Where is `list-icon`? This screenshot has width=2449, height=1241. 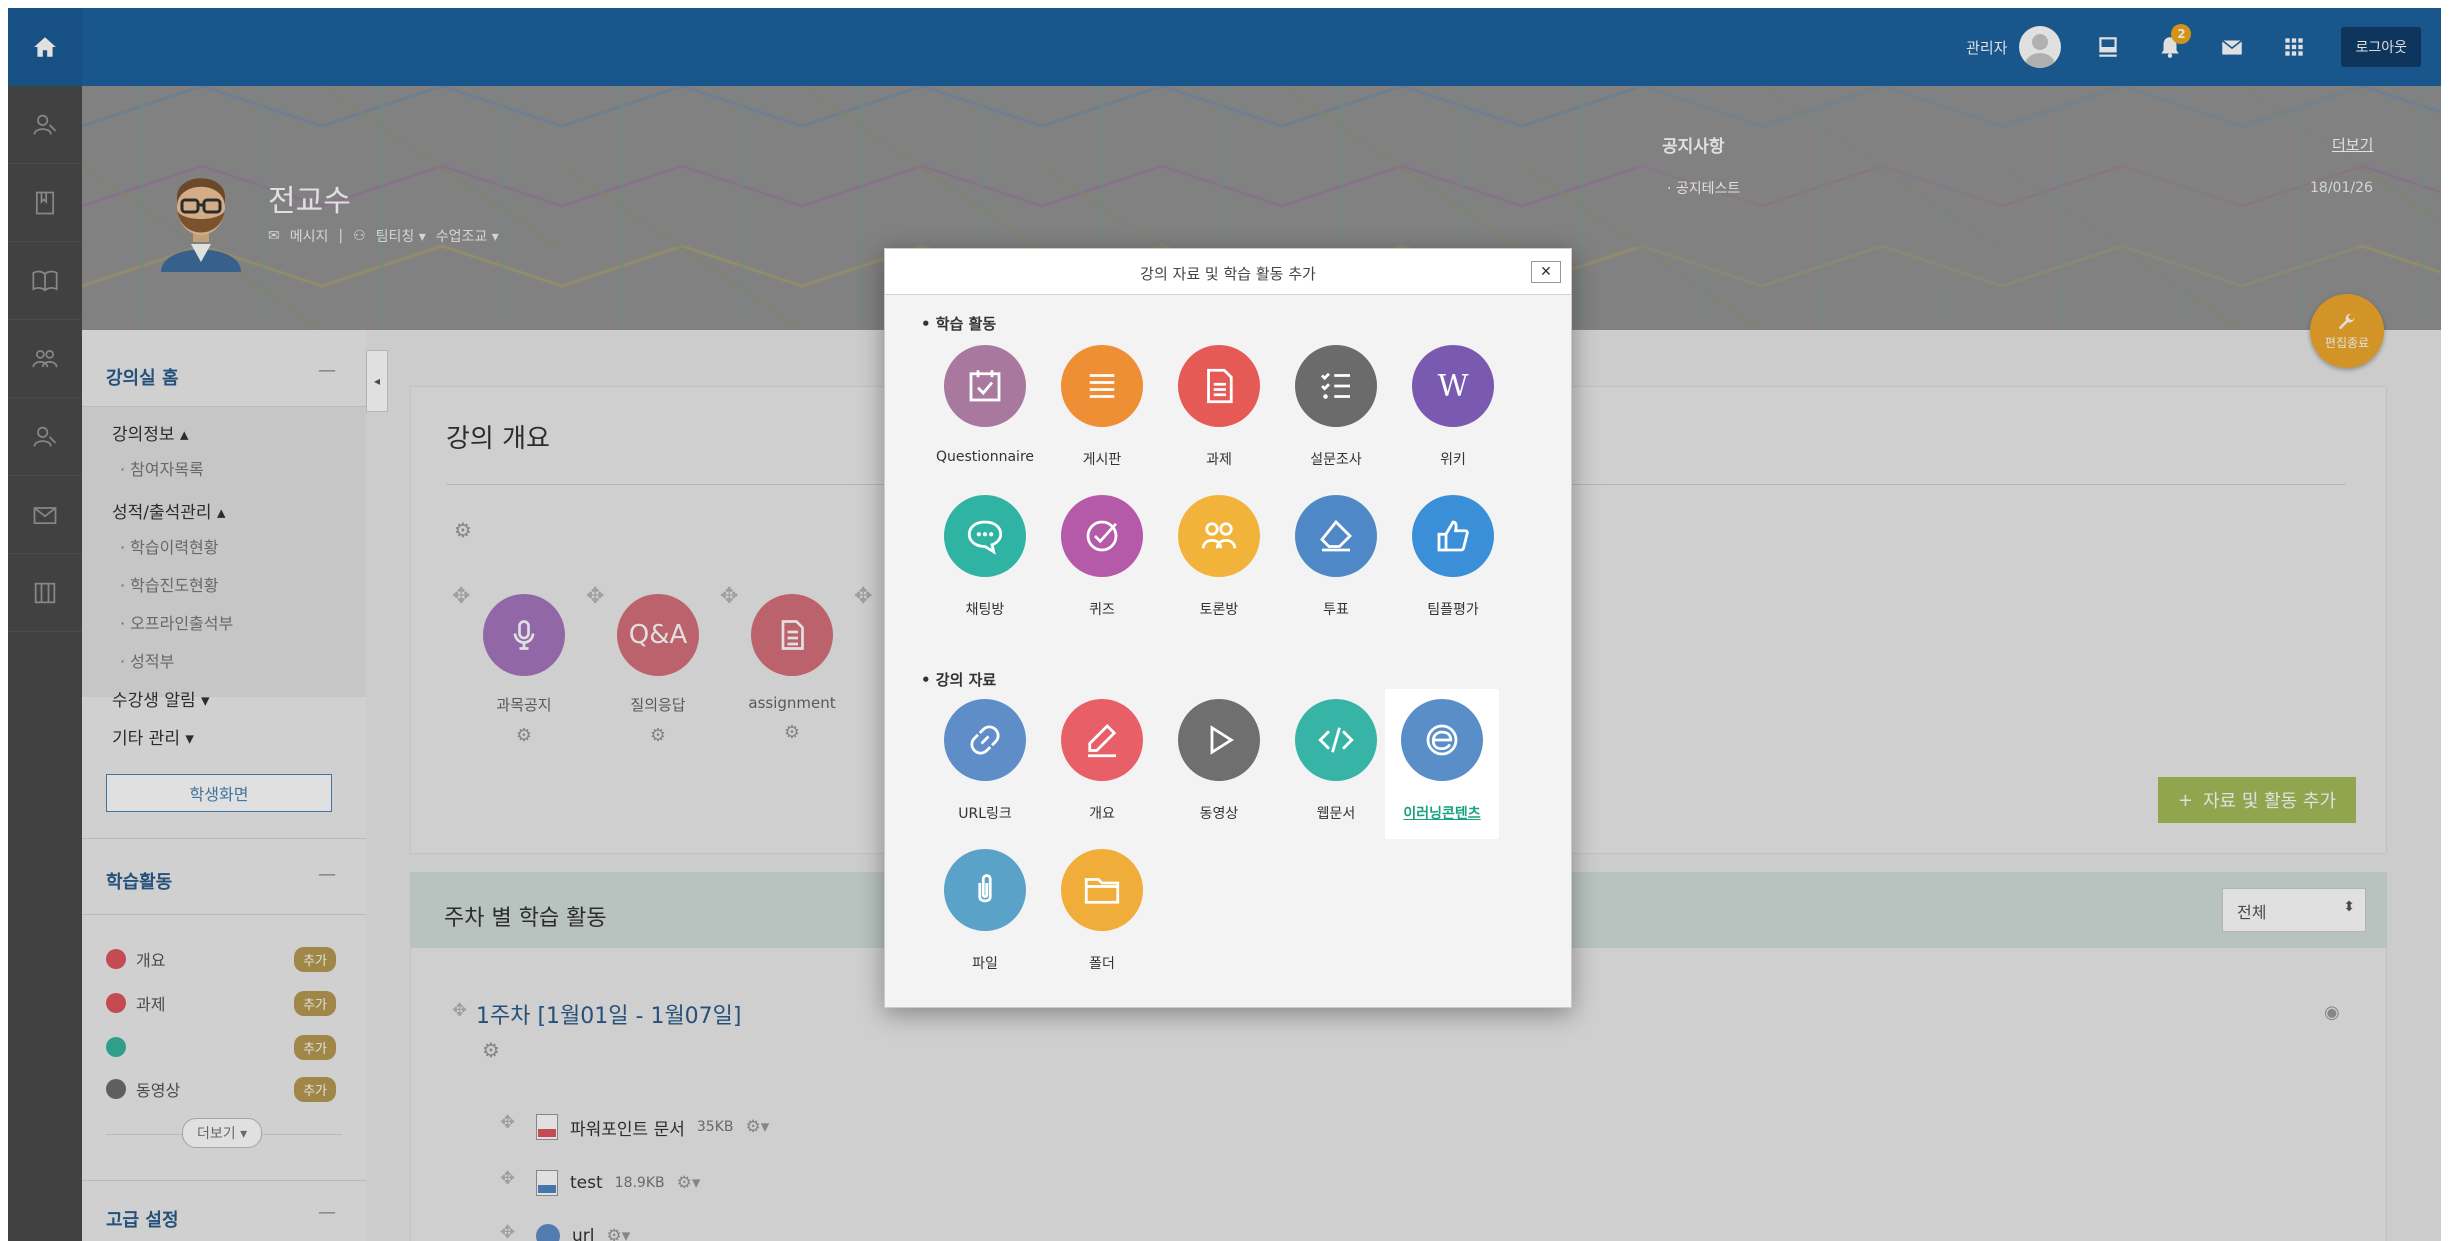 list-icon is located at coordinates (1102, 386).